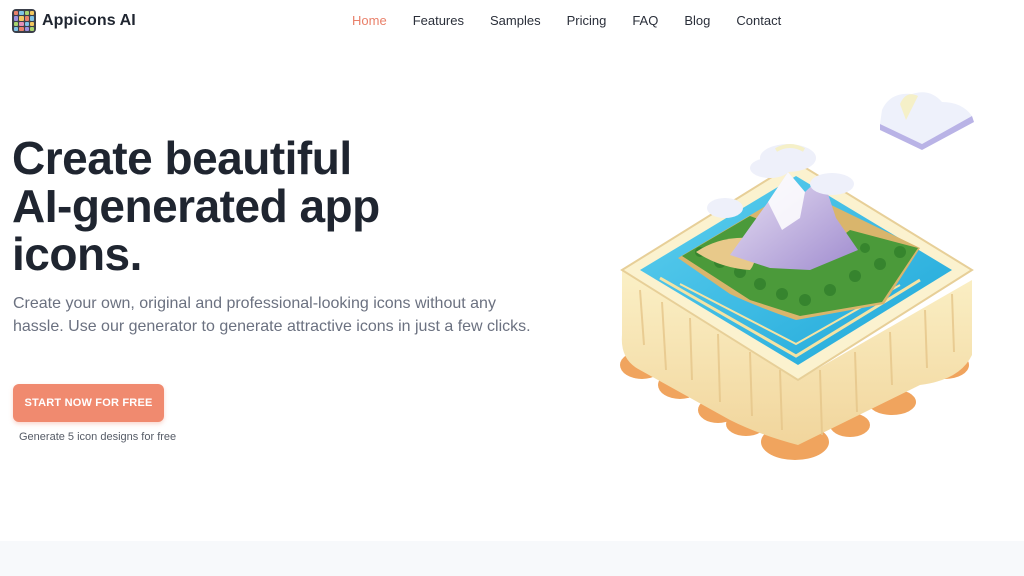  I want to click on next-section-band, so click(512, 558).